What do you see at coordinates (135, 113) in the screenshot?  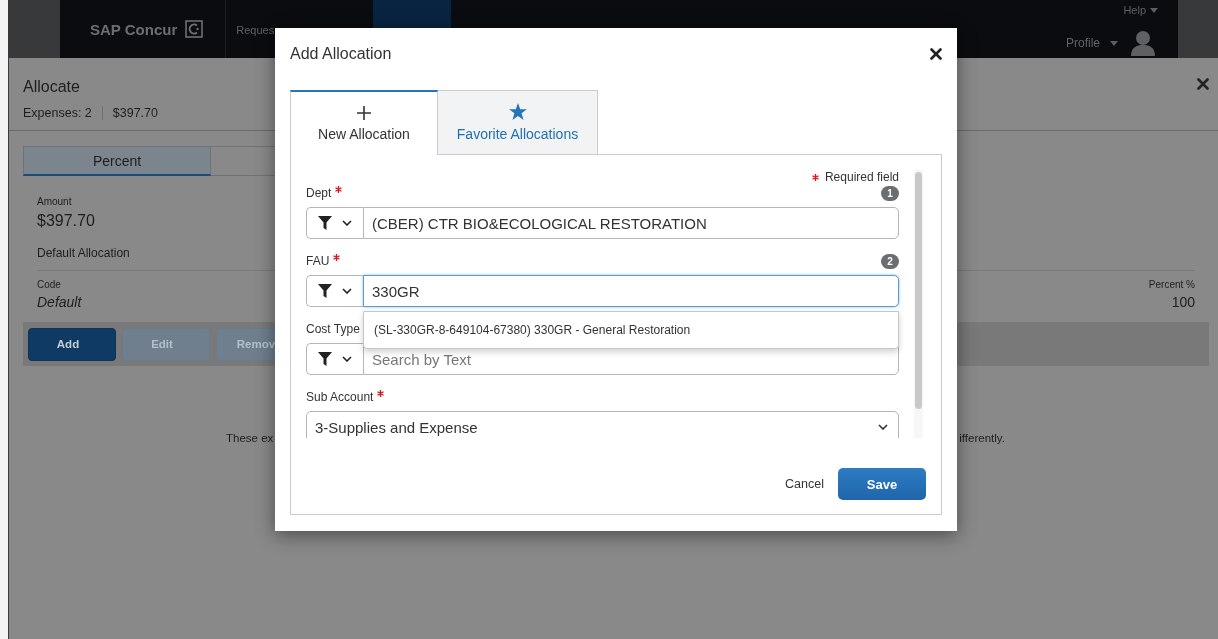 I see `expense-total: $397.70` at bounding box center [135, 113].